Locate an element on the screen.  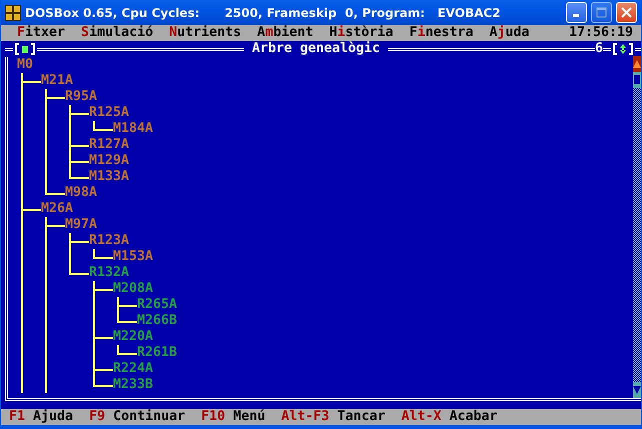
maximize-icon is located at coordinates (601, 12).